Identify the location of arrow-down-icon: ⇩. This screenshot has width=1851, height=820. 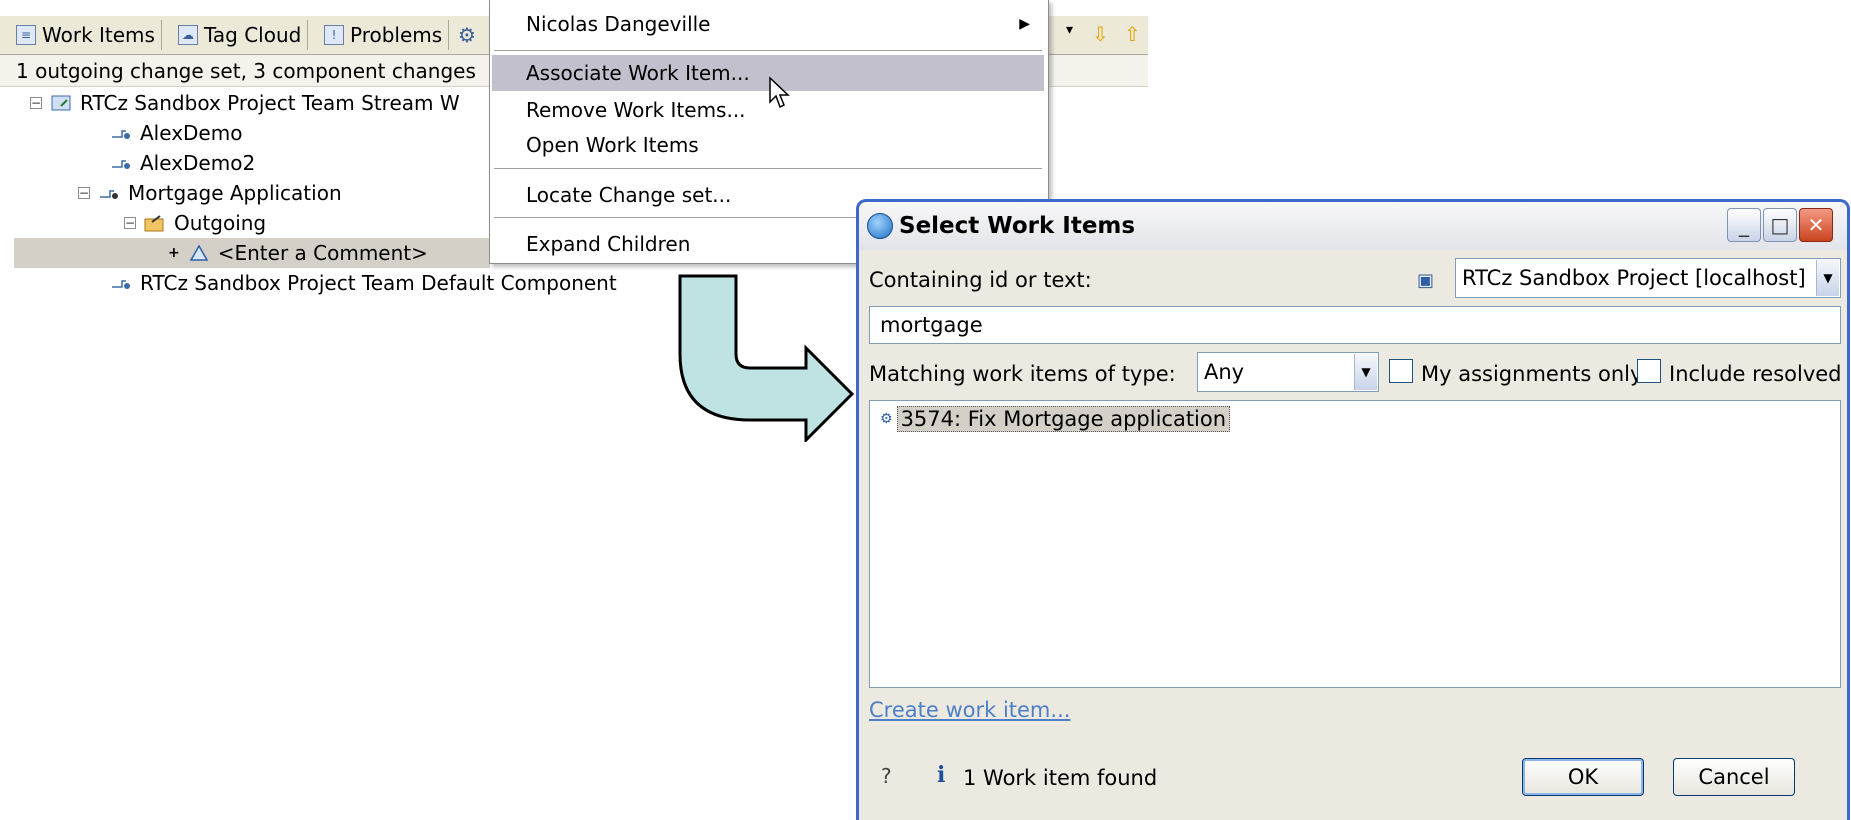
(1100, 34).